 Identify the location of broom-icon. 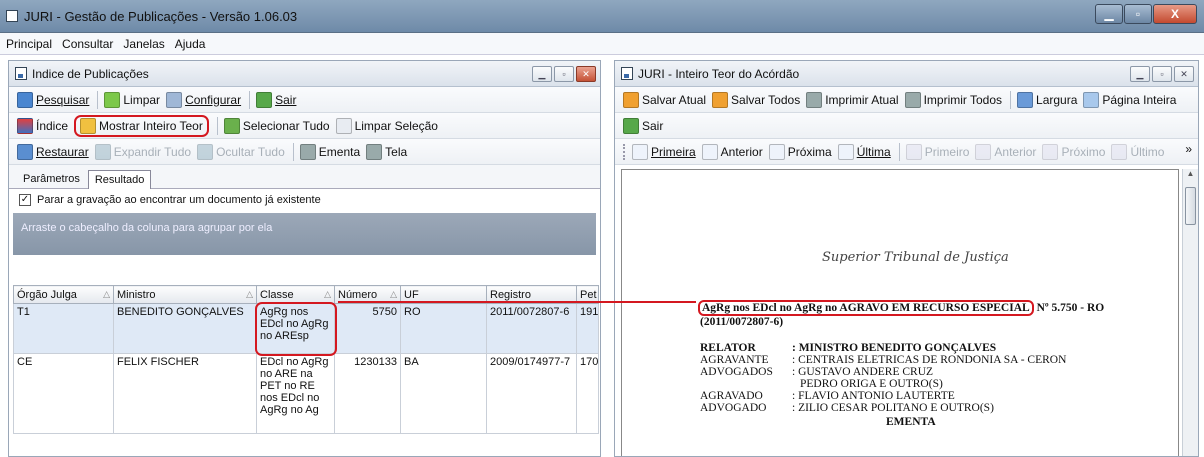
(112, 99).